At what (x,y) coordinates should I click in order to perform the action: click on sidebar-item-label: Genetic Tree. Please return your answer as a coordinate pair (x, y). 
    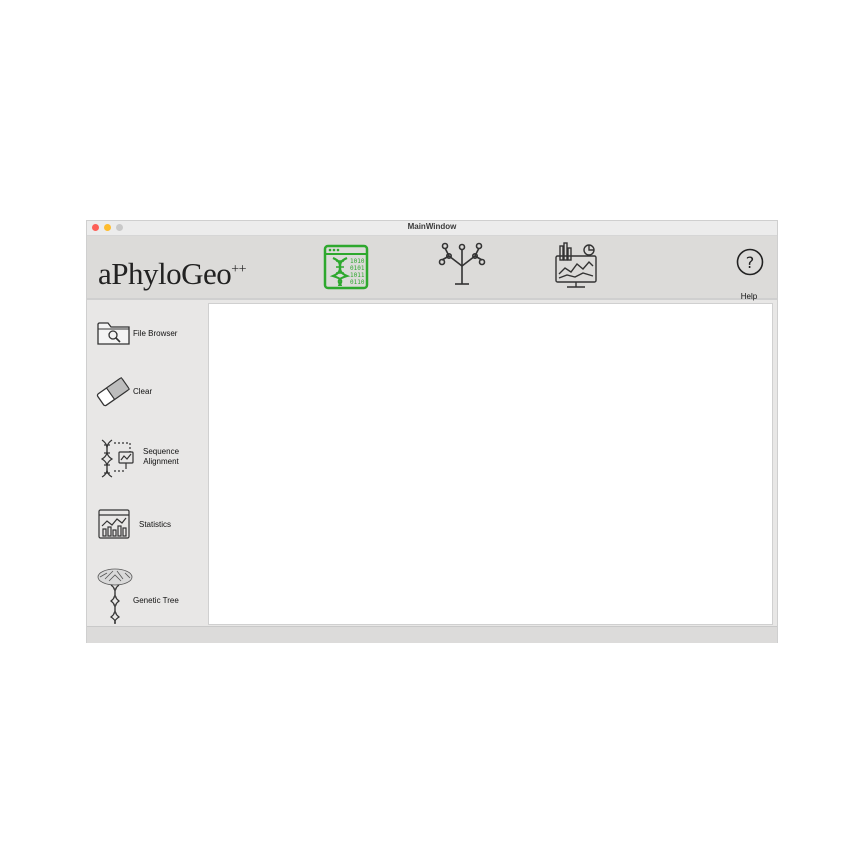
    Looking at the image, I should click on (156, 600).